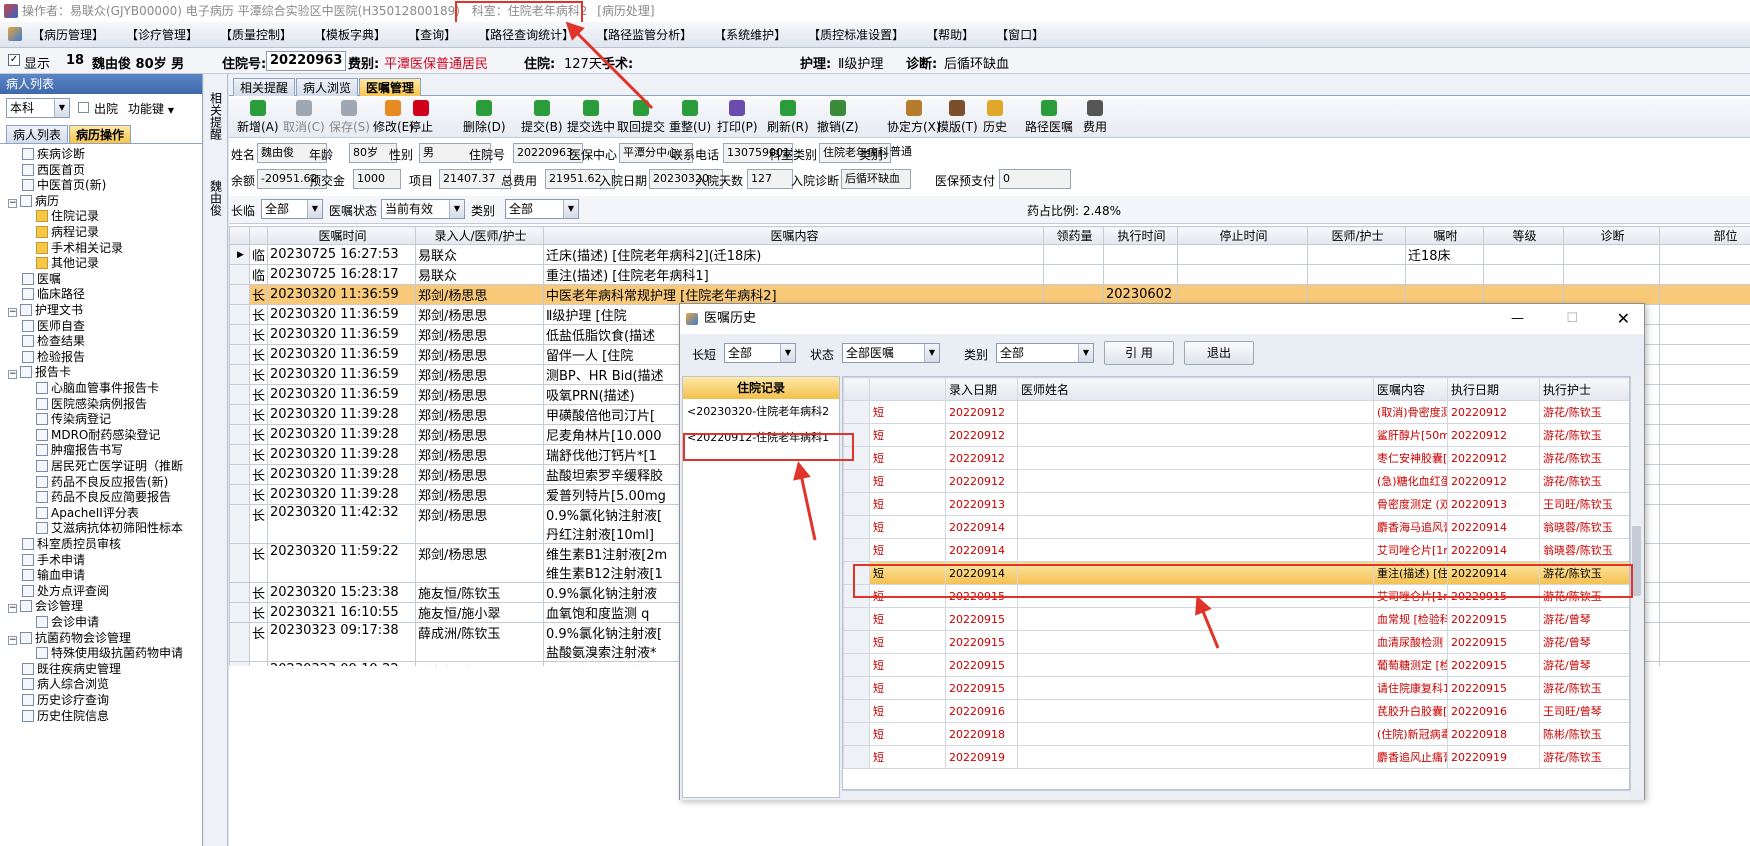 This screenshot has width=1750, height=846. Describe the element at coordinates (1236, 795) in the screenshot. I see `history-hscrollbar` at that location.